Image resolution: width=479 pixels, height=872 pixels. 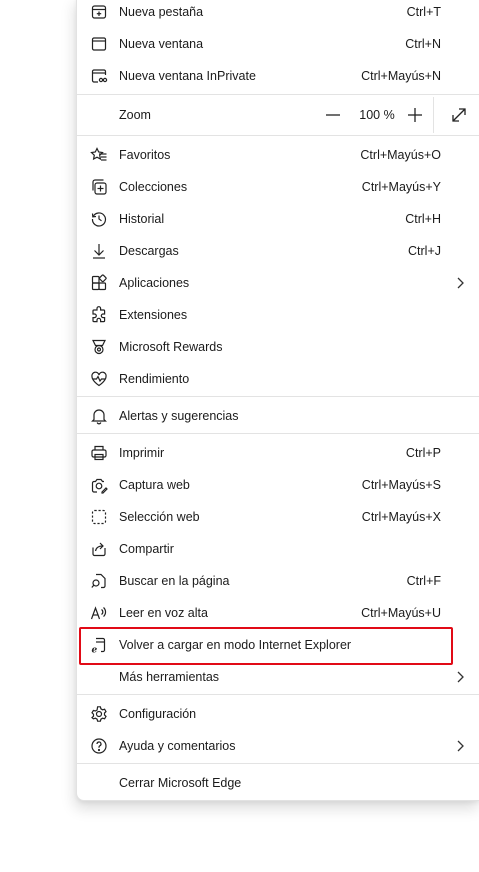 I want to click on read-aloud-icon, so click(x=99, y=613).